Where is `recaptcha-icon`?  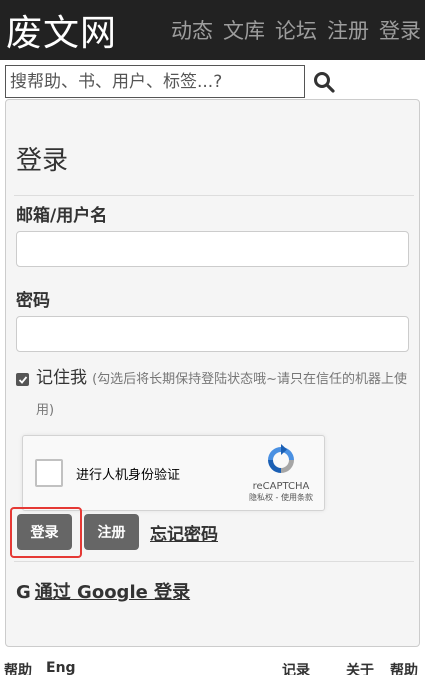
recaptcha-icon is located at coordinates (281, 458).